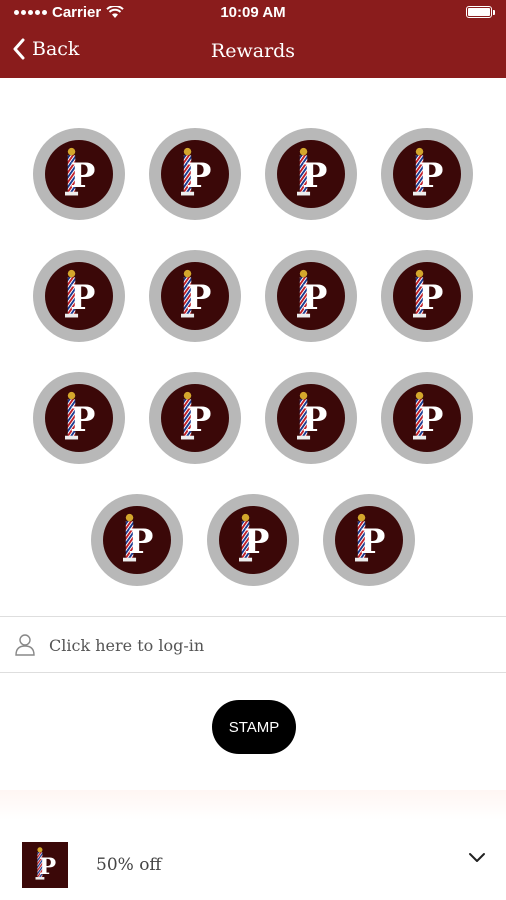 This screenshot has width=506, height=900. I want to click on login-row: Click here to log-in, so click(253, 646).